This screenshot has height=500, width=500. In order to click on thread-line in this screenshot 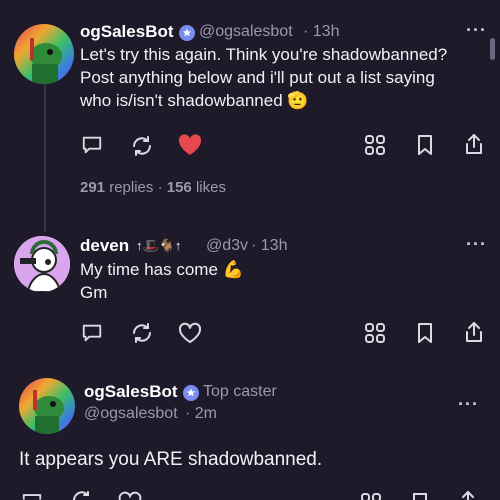, I will do `click(45, 158)`.